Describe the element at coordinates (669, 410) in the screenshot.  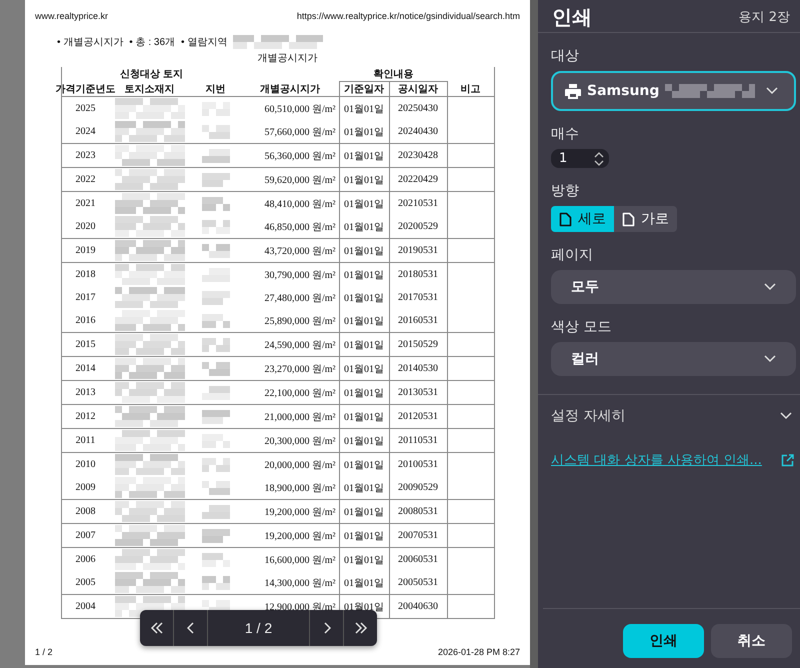
I see `more-settings-toggle: 설정 자세히` at that location.